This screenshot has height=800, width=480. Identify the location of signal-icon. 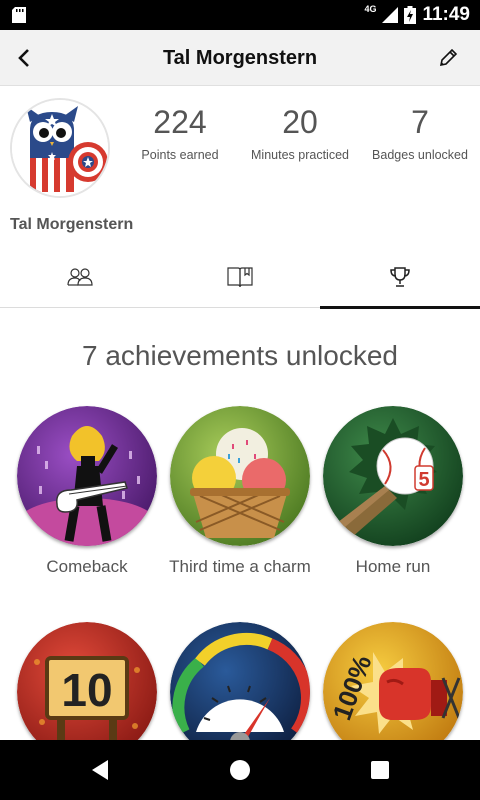
(390, 15).